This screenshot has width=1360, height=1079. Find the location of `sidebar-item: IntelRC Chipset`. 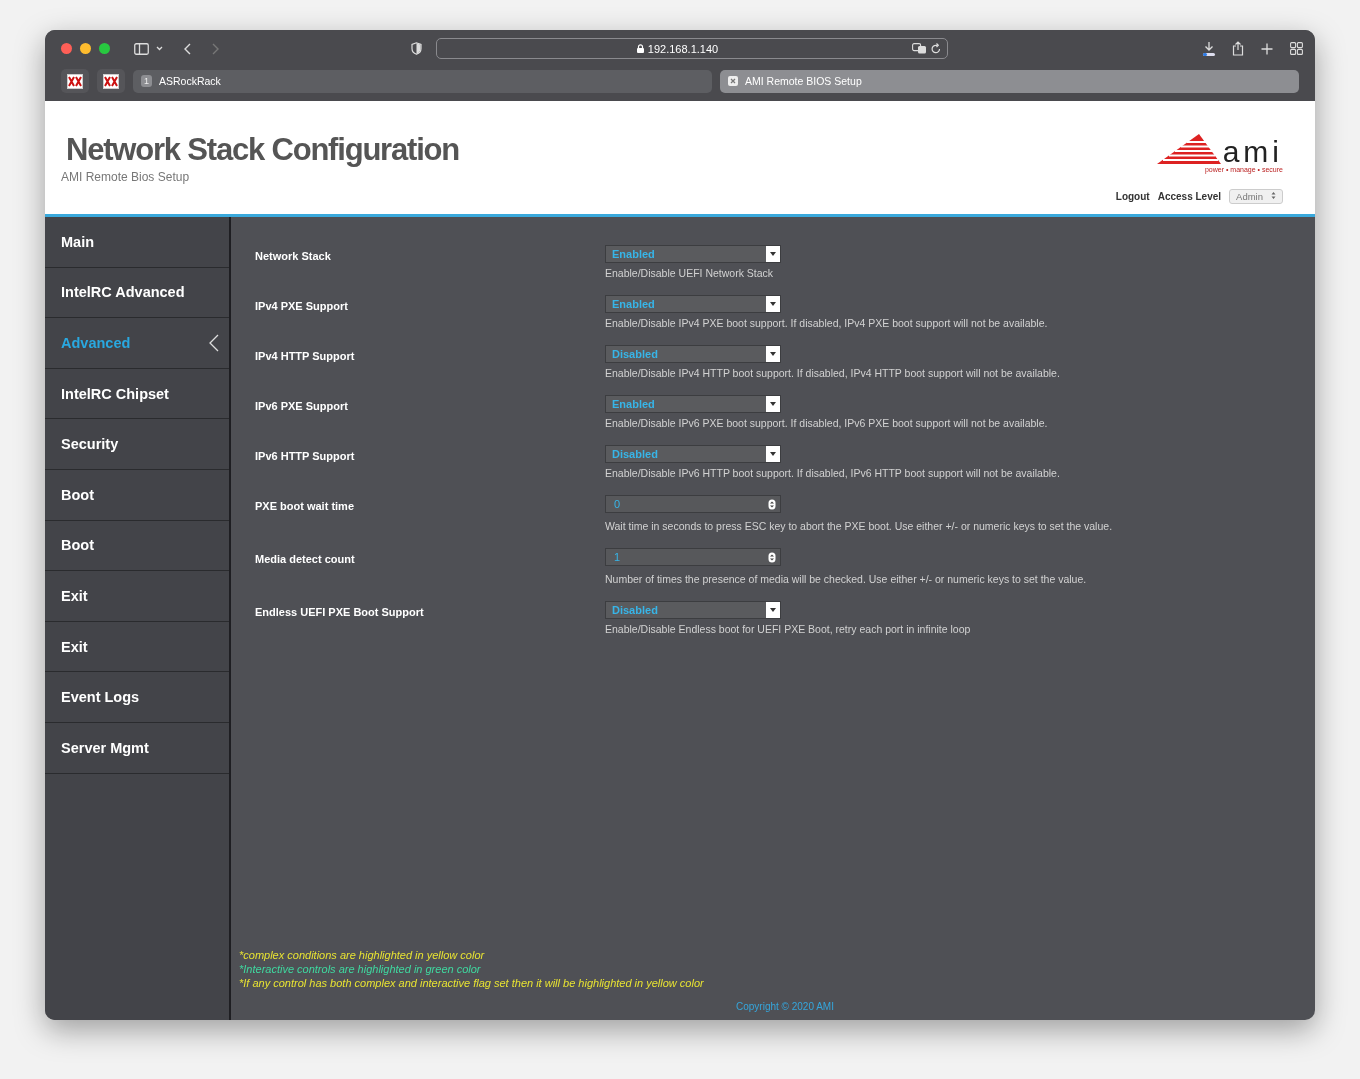

sidebar-item: IntelRC Chipset is located at coordinates (137, 394).